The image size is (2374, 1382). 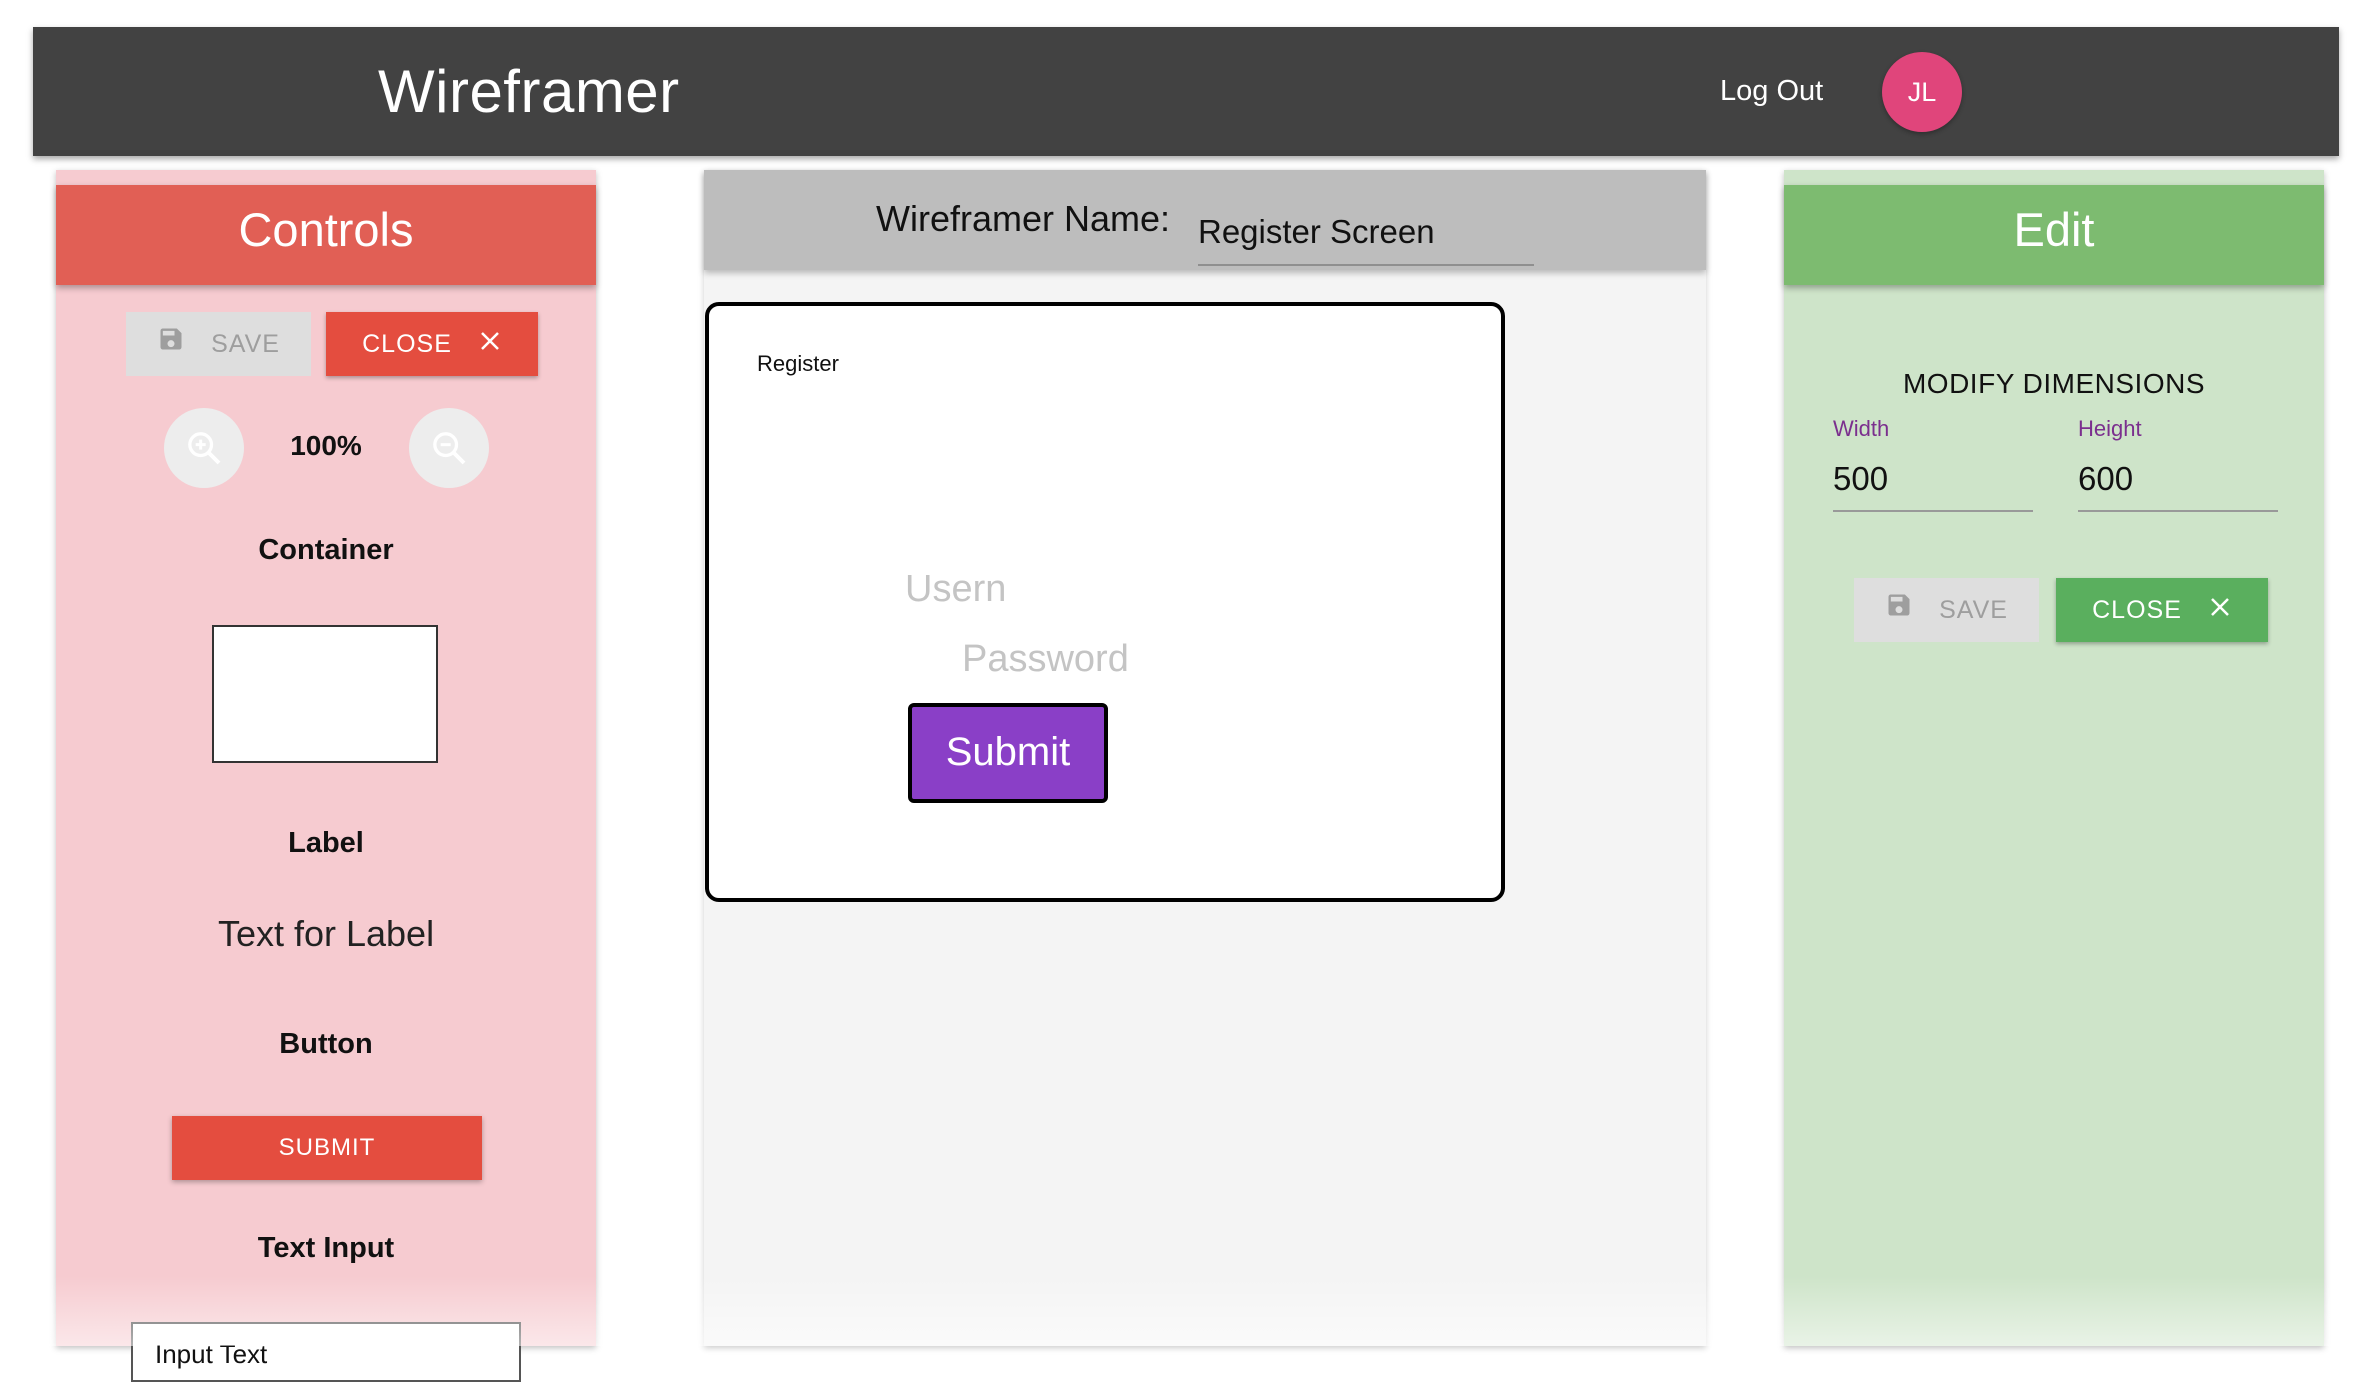 I want to click on avatar: JL, so click(x=1922, y=92).